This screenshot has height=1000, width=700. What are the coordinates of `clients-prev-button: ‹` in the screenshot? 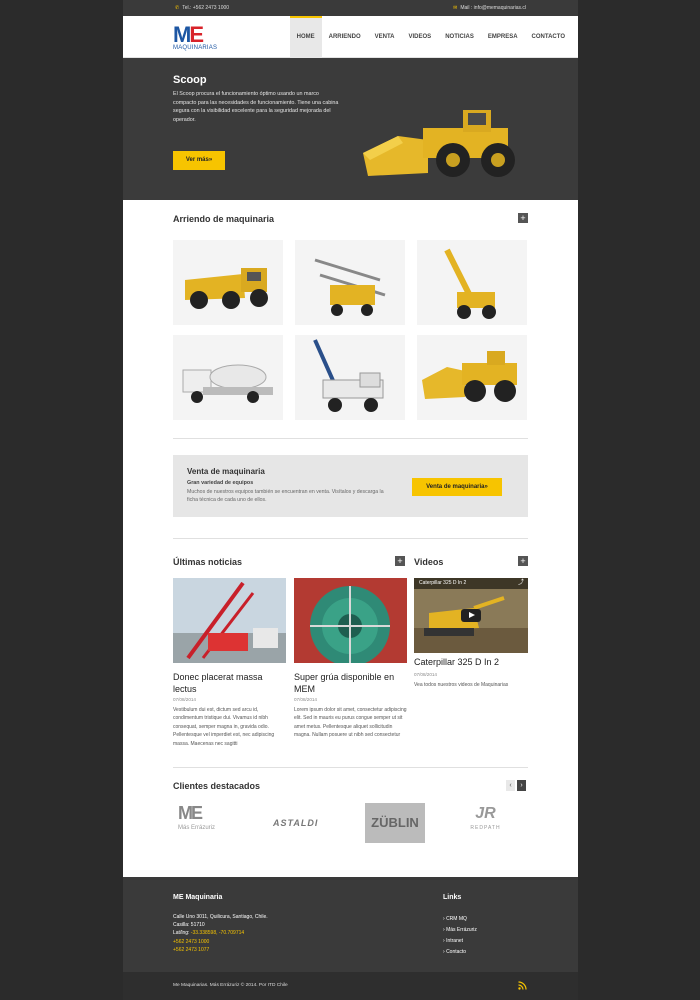 It's located at (510, 785).